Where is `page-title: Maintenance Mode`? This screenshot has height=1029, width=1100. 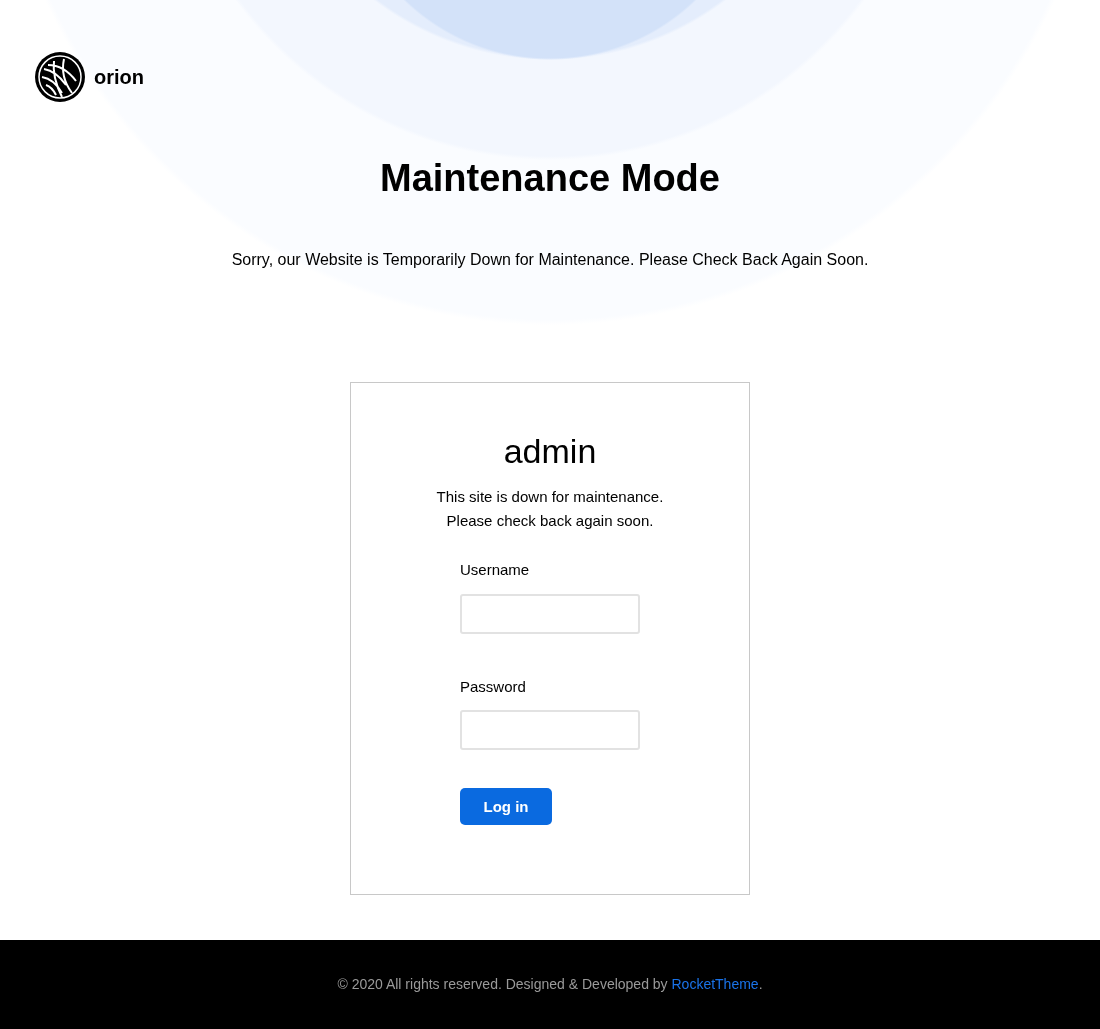
page-title: Maintenance Mode is located at coordinates (550, 178).